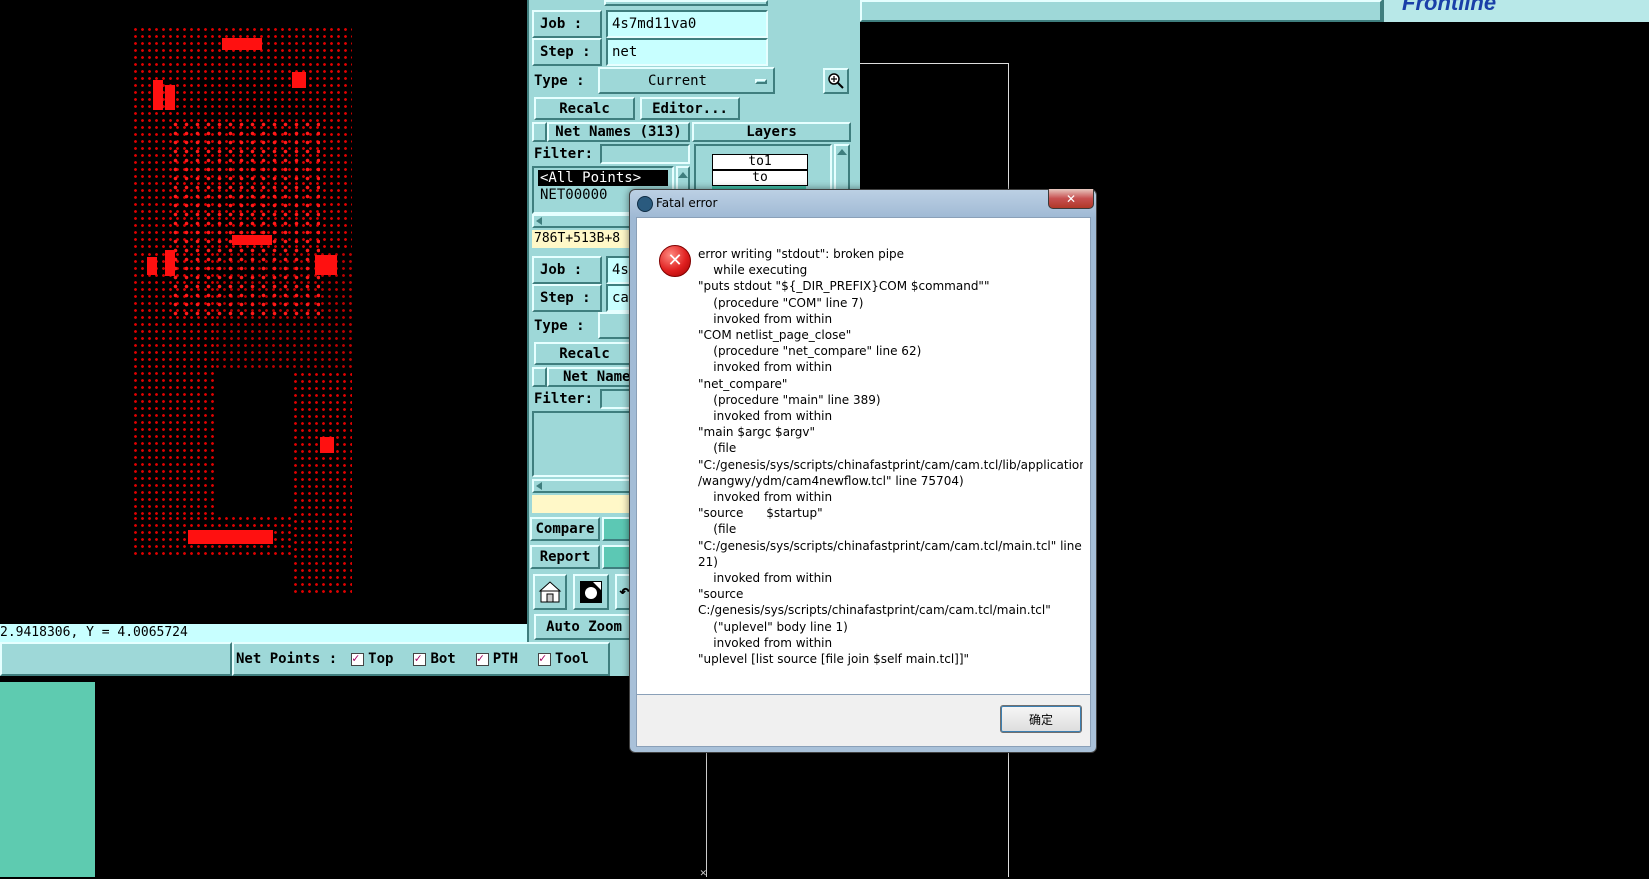  Describe the element at coordinates (761, 81) in the screenshot. I see `dropdown-indicator-icon` at that location.